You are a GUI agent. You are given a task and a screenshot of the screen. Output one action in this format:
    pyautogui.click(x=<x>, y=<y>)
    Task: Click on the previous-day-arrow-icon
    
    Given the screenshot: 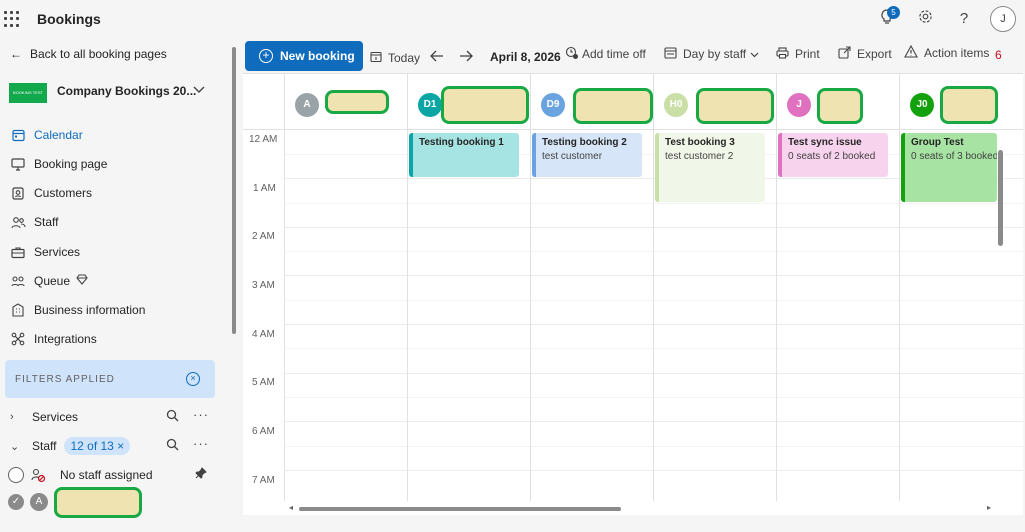 What is the action you would take?
    pyautogui.click(x=437, y=56)
    